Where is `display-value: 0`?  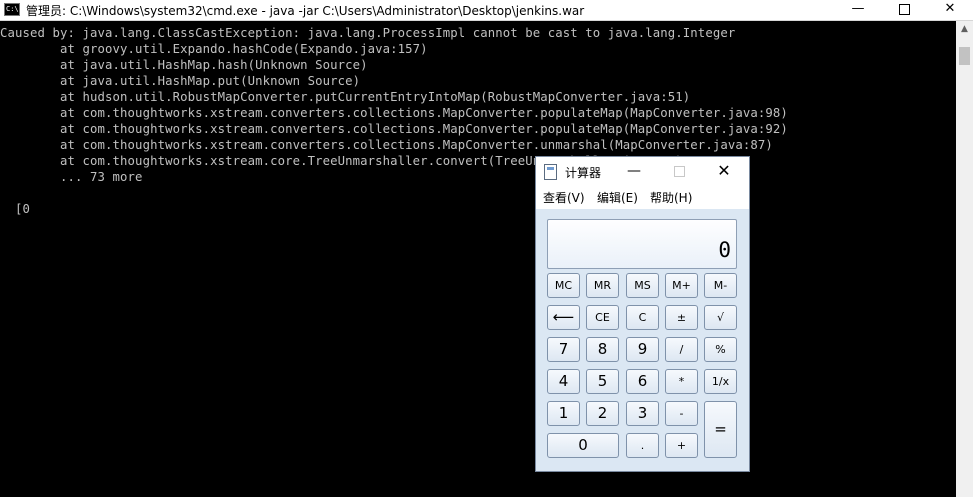 display-value: 0 is located at coordinates (724, 250).